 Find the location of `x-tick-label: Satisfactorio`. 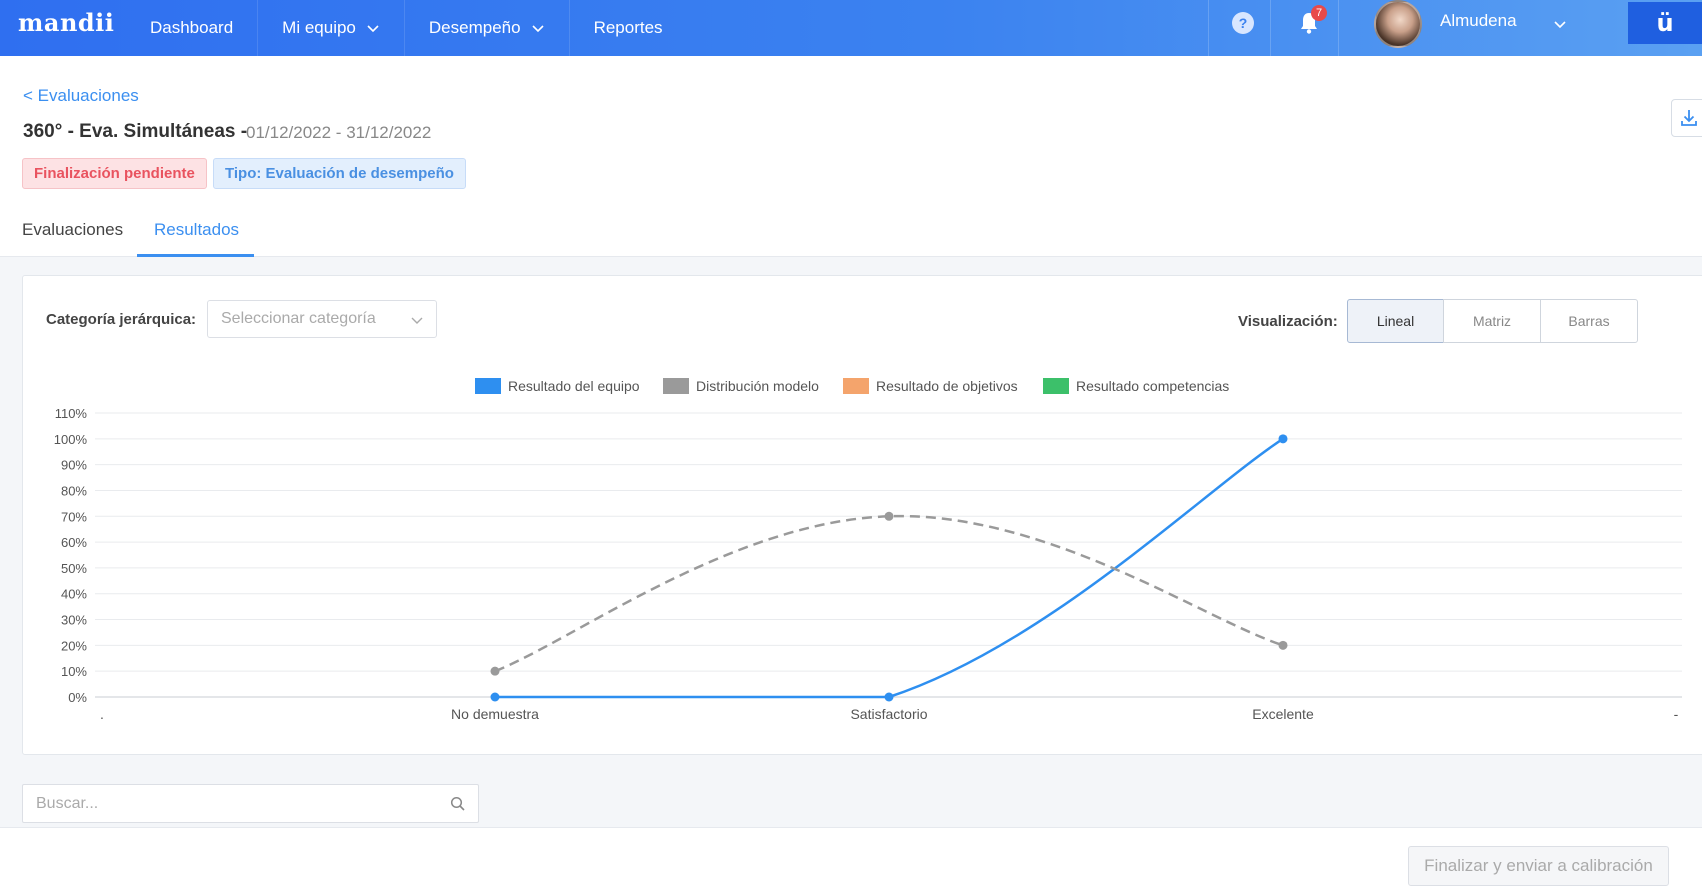

x-tick-label: Satisfactorio is located at coordinates (888, 714).